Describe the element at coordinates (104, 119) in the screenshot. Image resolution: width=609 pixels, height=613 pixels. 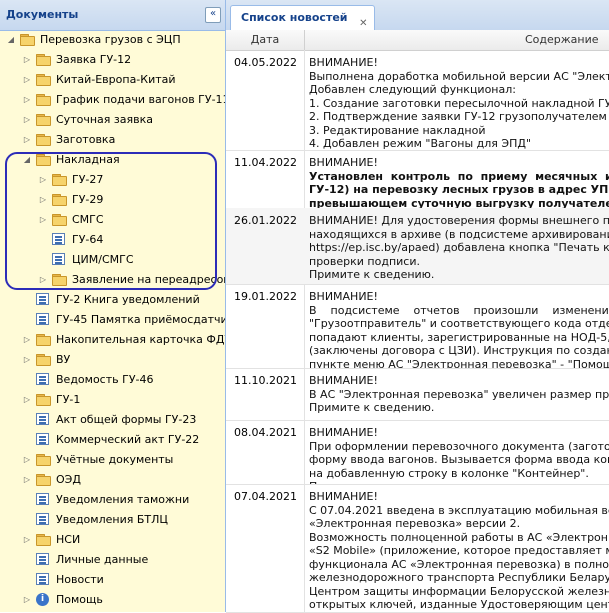
I see `tree-item-label: Суточная заявка` at that location.